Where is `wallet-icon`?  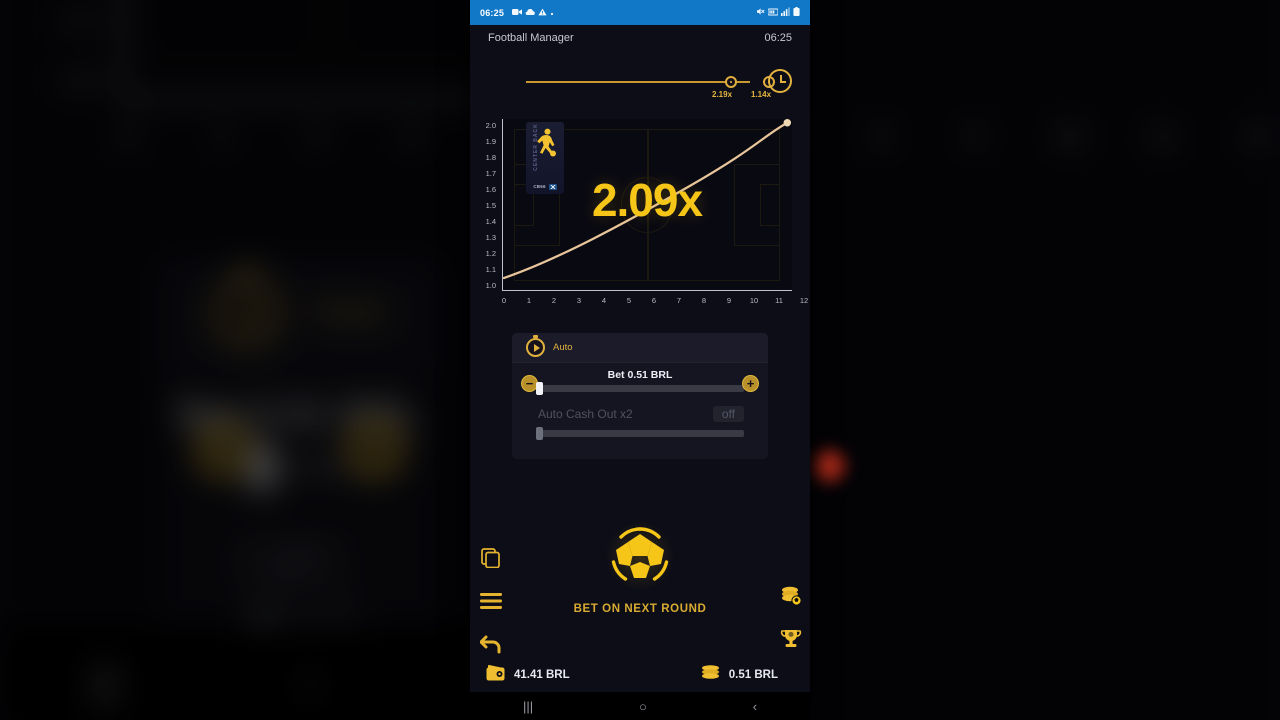
wallet-icon is located at coordinates (495, 674).